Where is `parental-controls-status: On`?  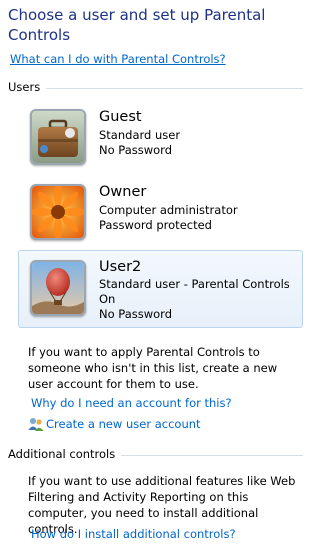
parental-controls-status: On is located at coordinates (107, 299).